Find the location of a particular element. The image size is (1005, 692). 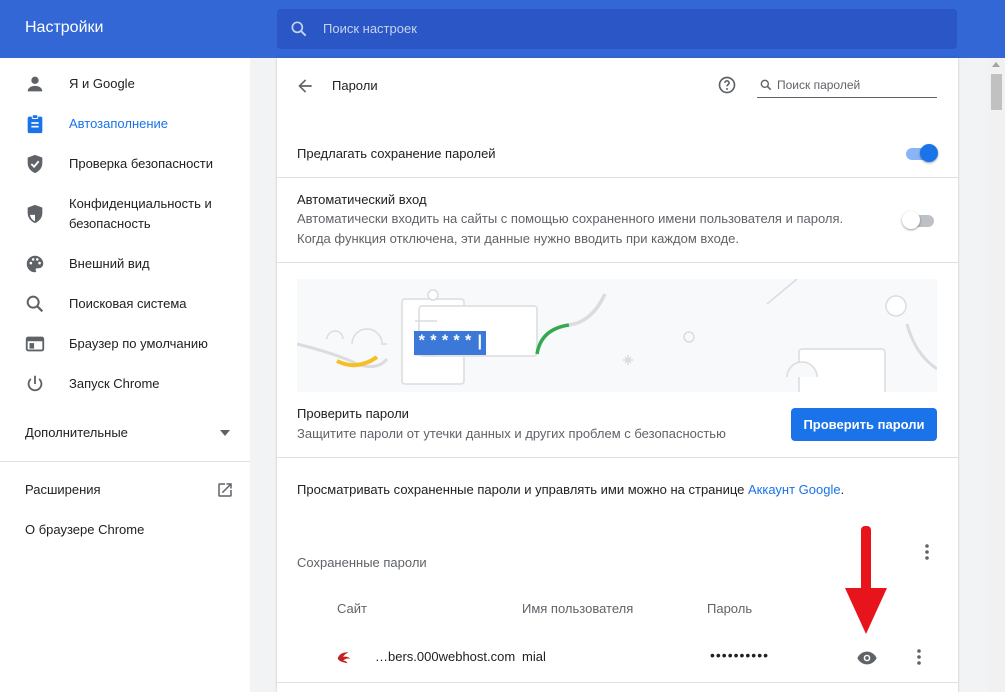

sidebar-extensions-link: Расширения is located at coordinates (63, 489).